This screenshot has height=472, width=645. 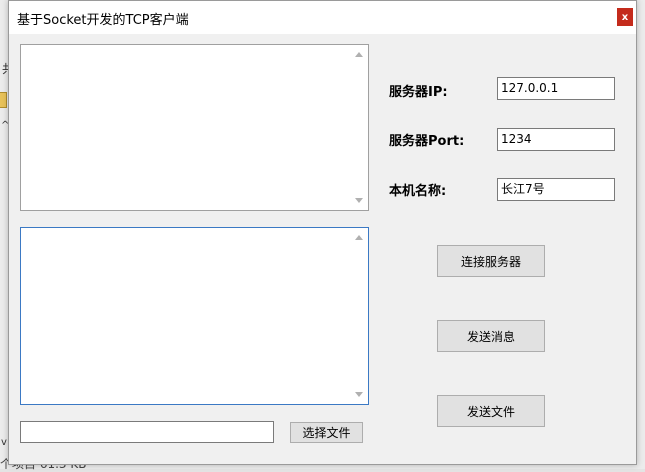 I want to click on file-path-input, so click(x=147, y=432).